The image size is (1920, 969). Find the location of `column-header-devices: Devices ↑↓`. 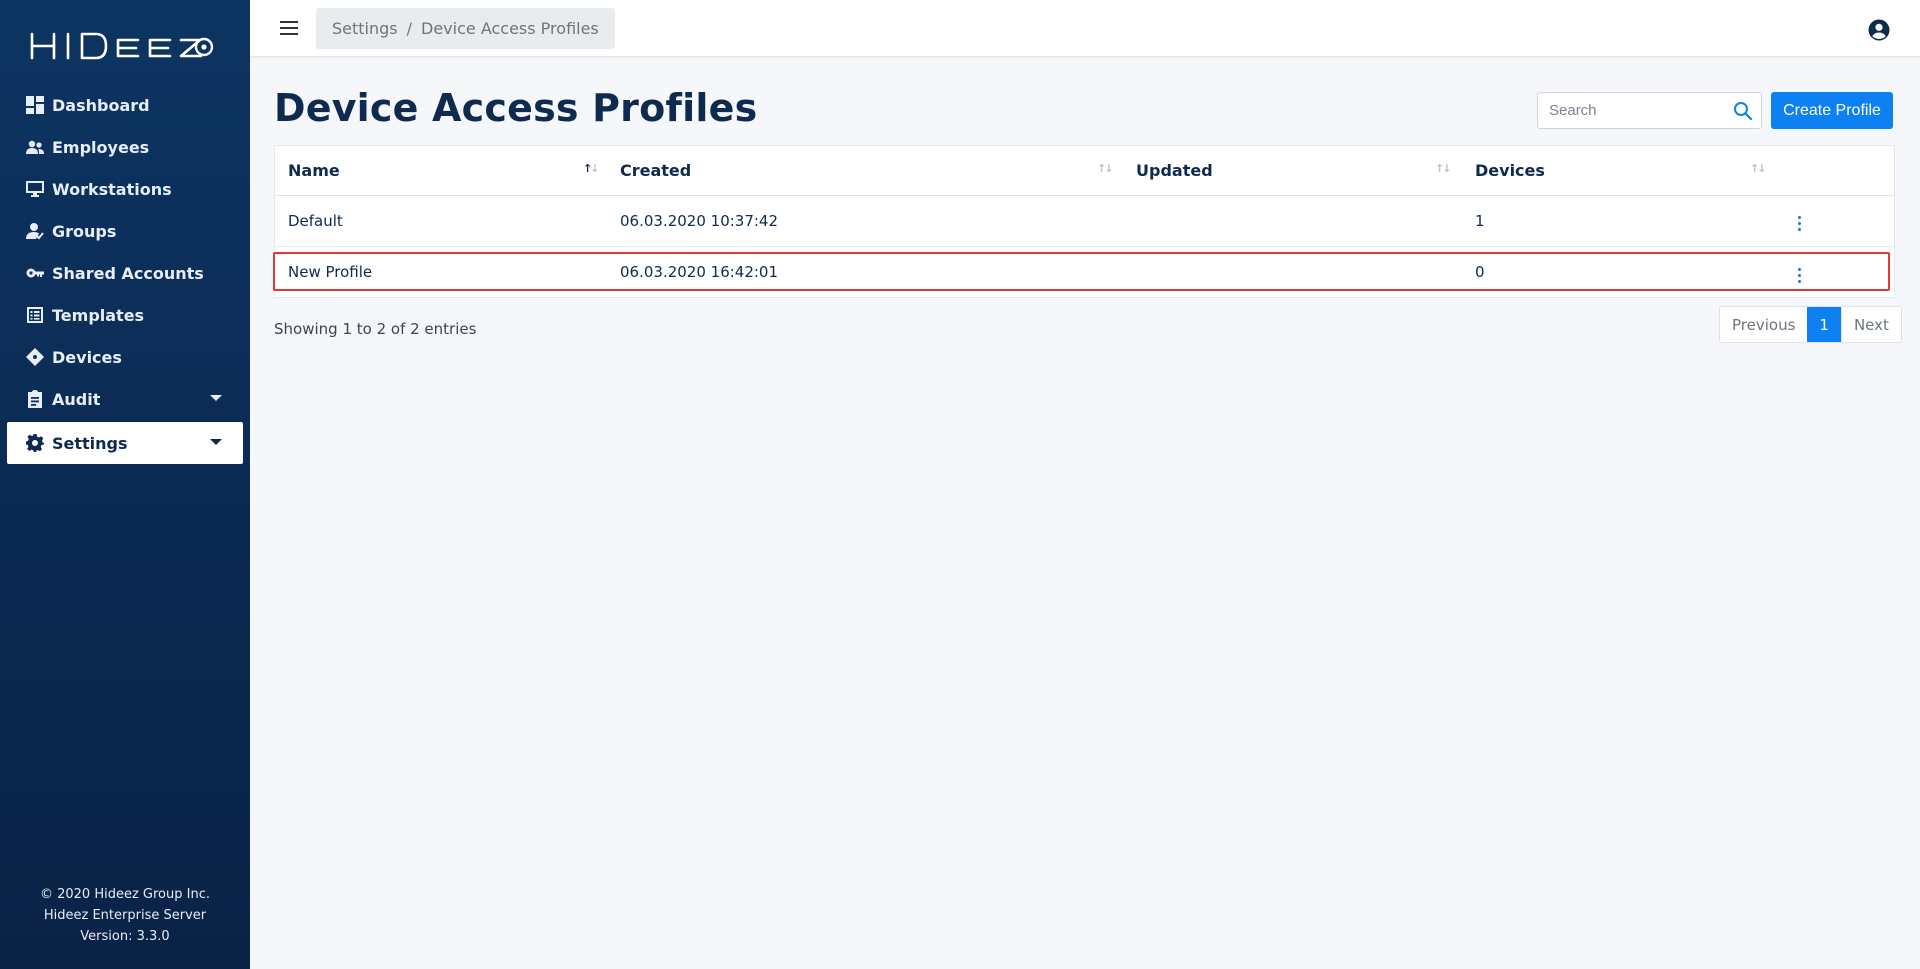

column-header-devices: Devices ↑↓ is located at coordinates (1619, 171).